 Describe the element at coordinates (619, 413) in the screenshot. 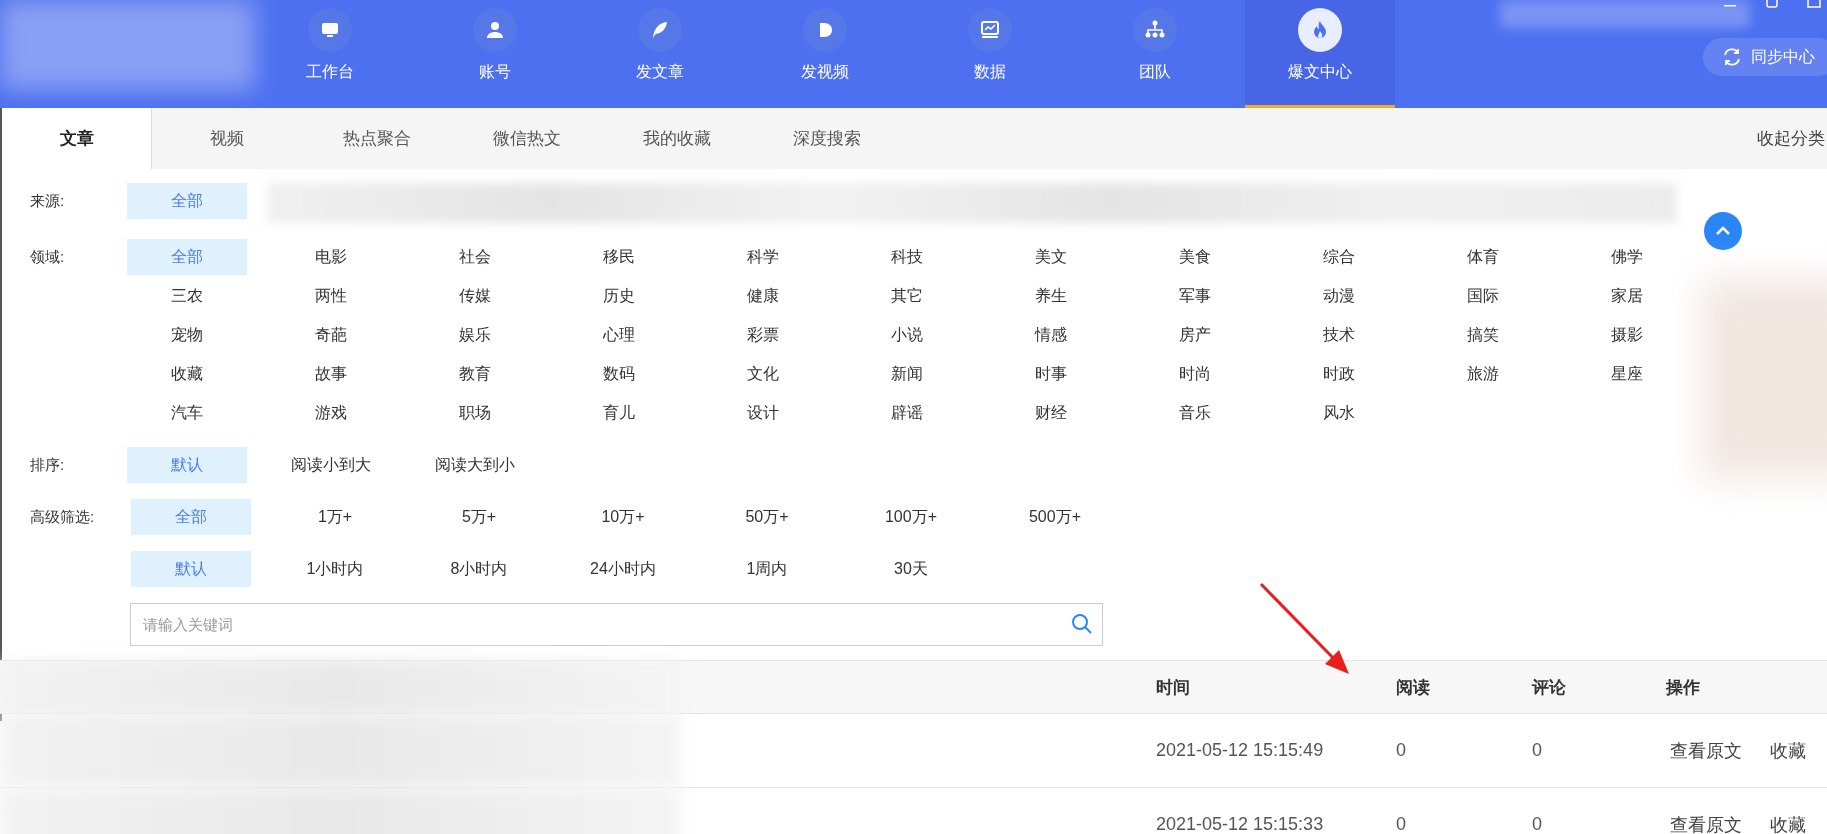

I see `filter-option: 育儿` at that location.